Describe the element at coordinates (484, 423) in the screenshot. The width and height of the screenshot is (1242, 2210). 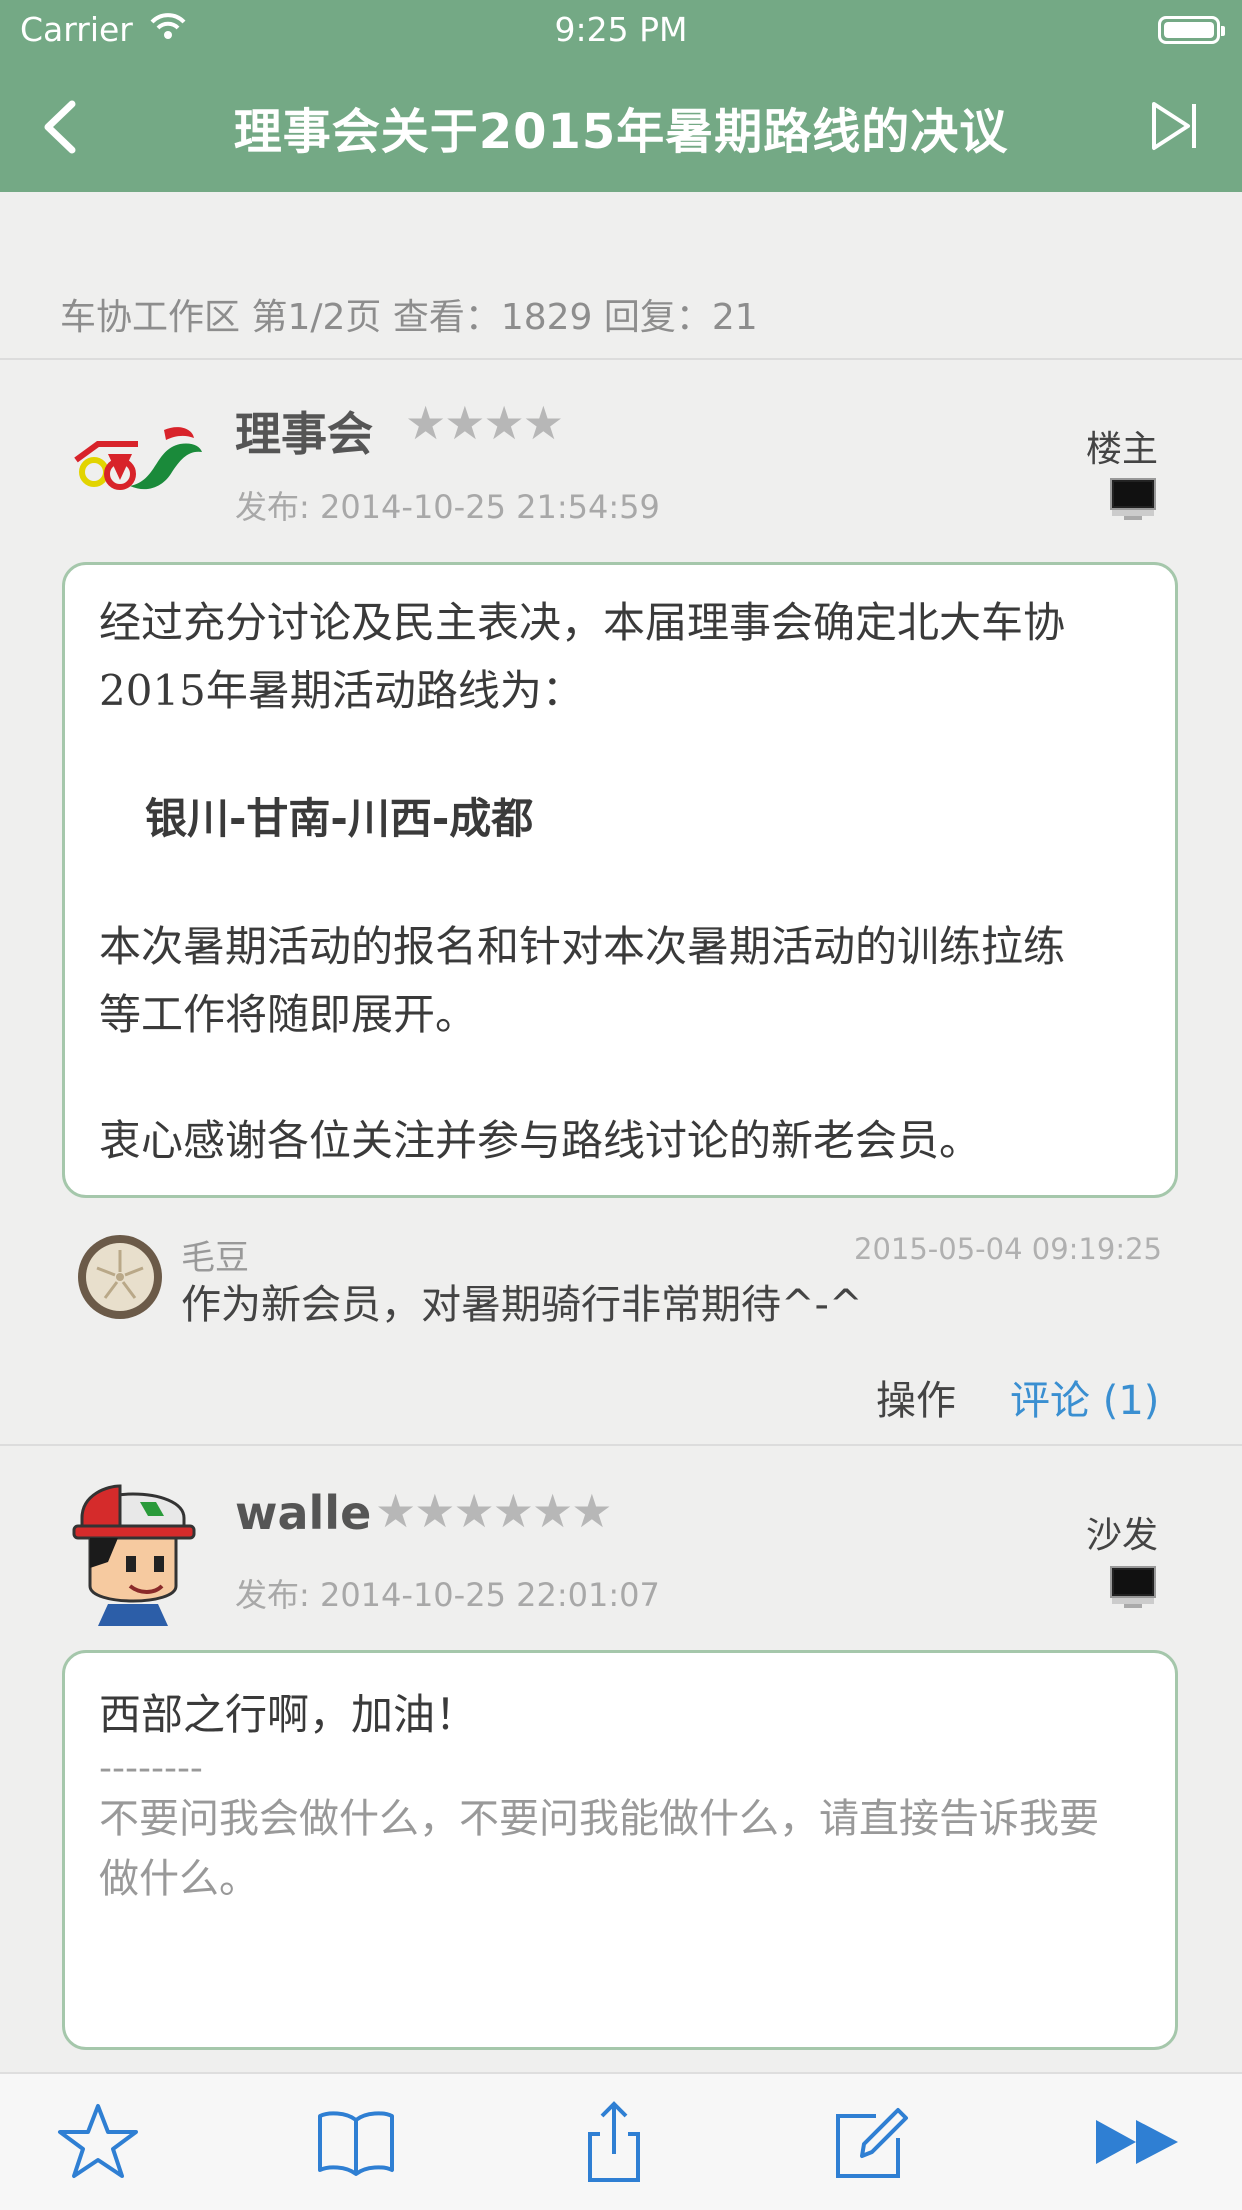
I see `rating-stars: ★★★★` at that location.